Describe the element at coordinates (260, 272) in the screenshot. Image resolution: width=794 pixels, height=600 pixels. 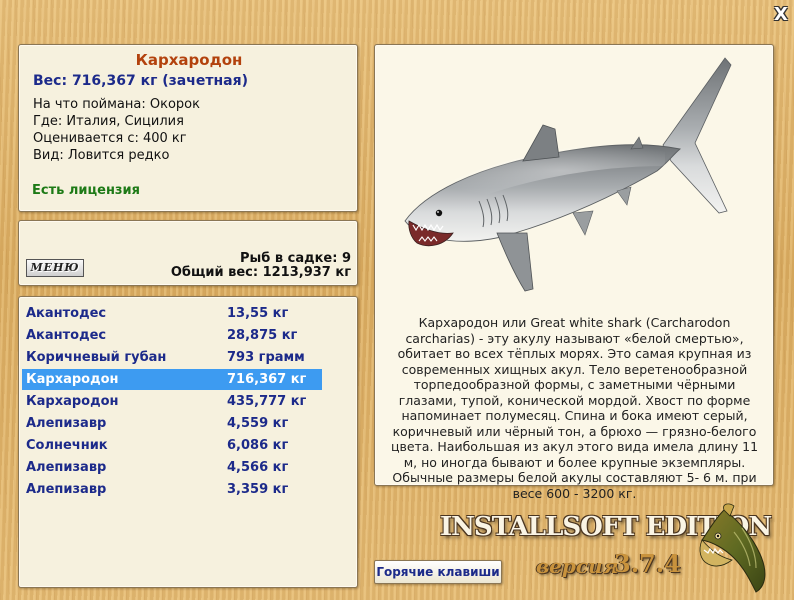
I see `total-weight: Общий вес: 1213,937 кг` at that location.